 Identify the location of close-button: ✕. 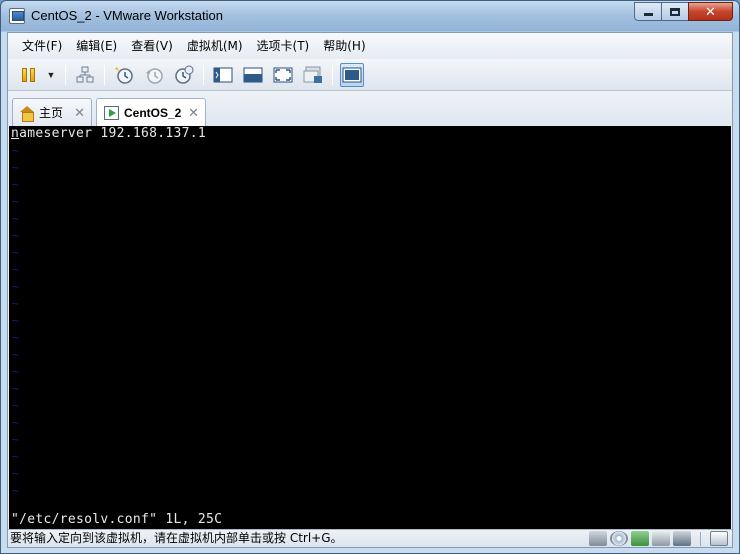
(710, 11).